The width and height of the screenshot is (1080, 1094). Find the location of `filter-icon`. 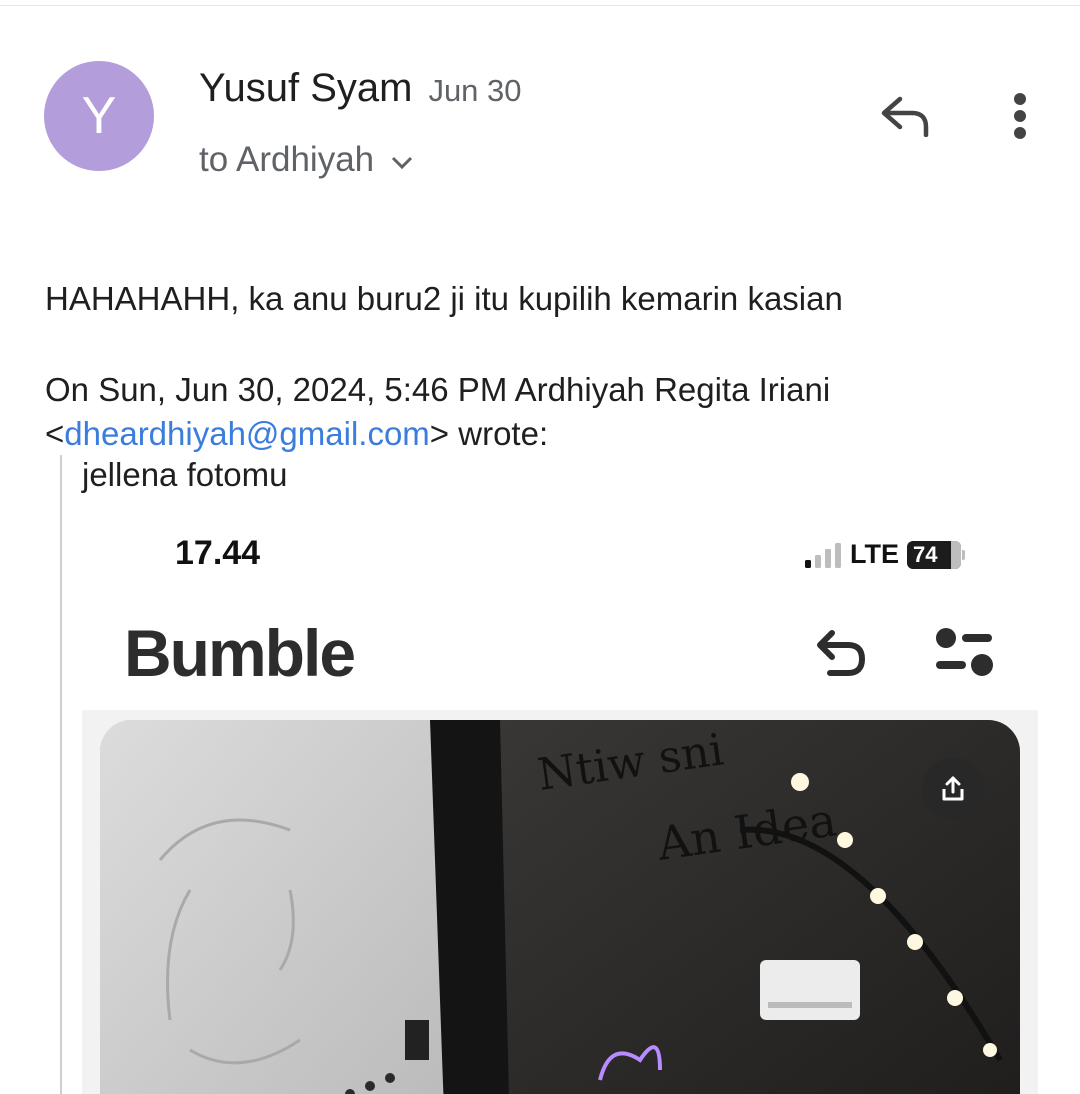

filter-icon is located at coordinates (964, 652).